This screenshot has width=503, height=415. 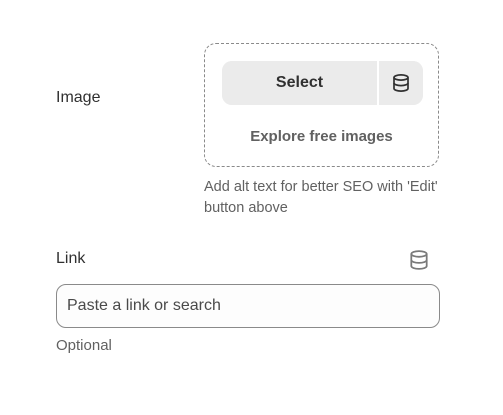 I want to click on image-select-button-group: Select, so click(x=322, y=83).